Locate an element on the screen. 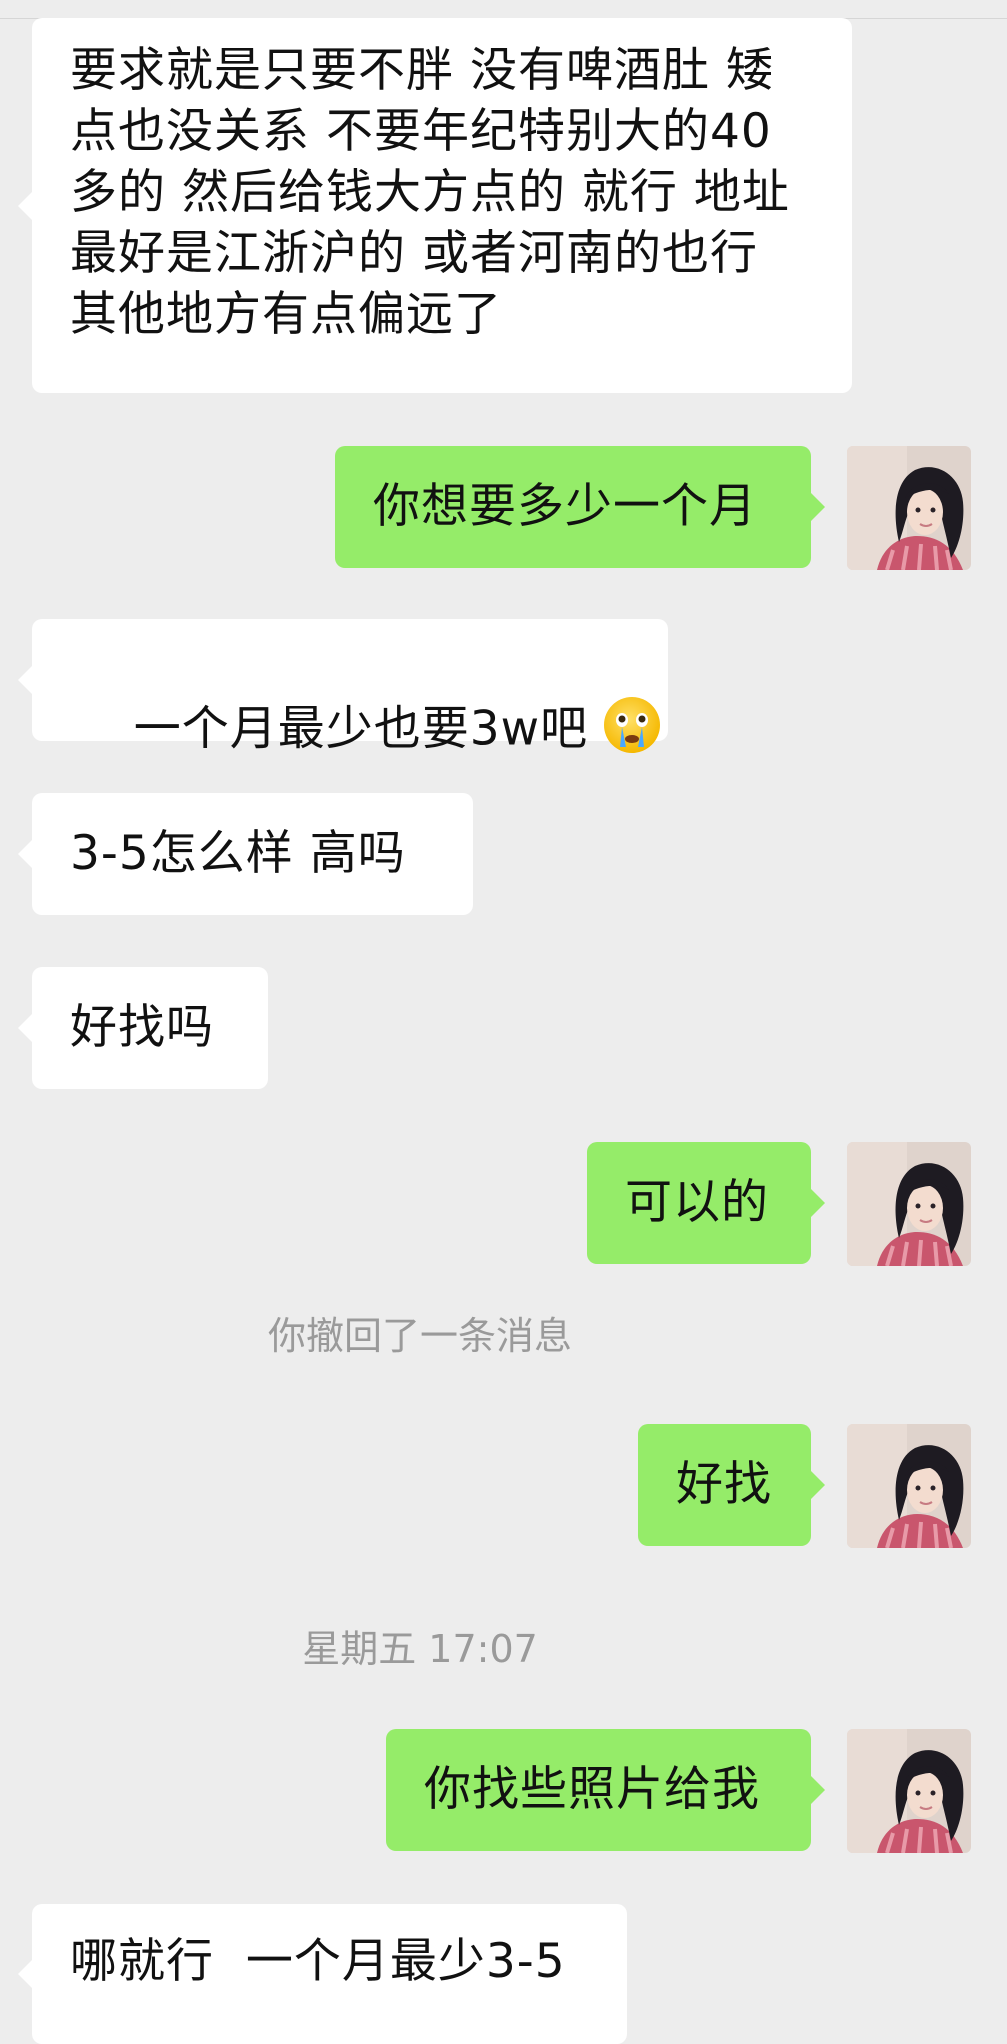  message-text: 好找吗 is located at coordinates (142, 1027).